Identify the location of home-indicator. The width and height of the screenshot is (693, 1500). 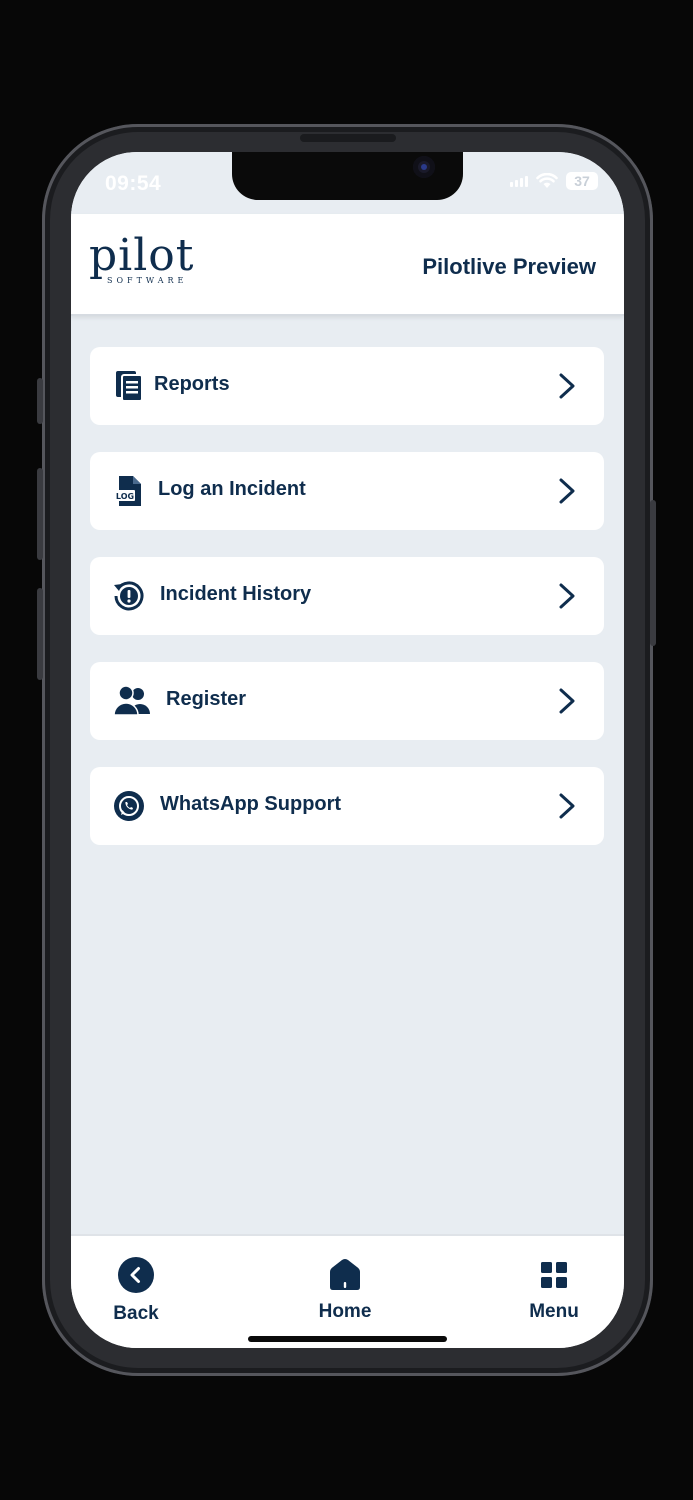
(347, 1339).